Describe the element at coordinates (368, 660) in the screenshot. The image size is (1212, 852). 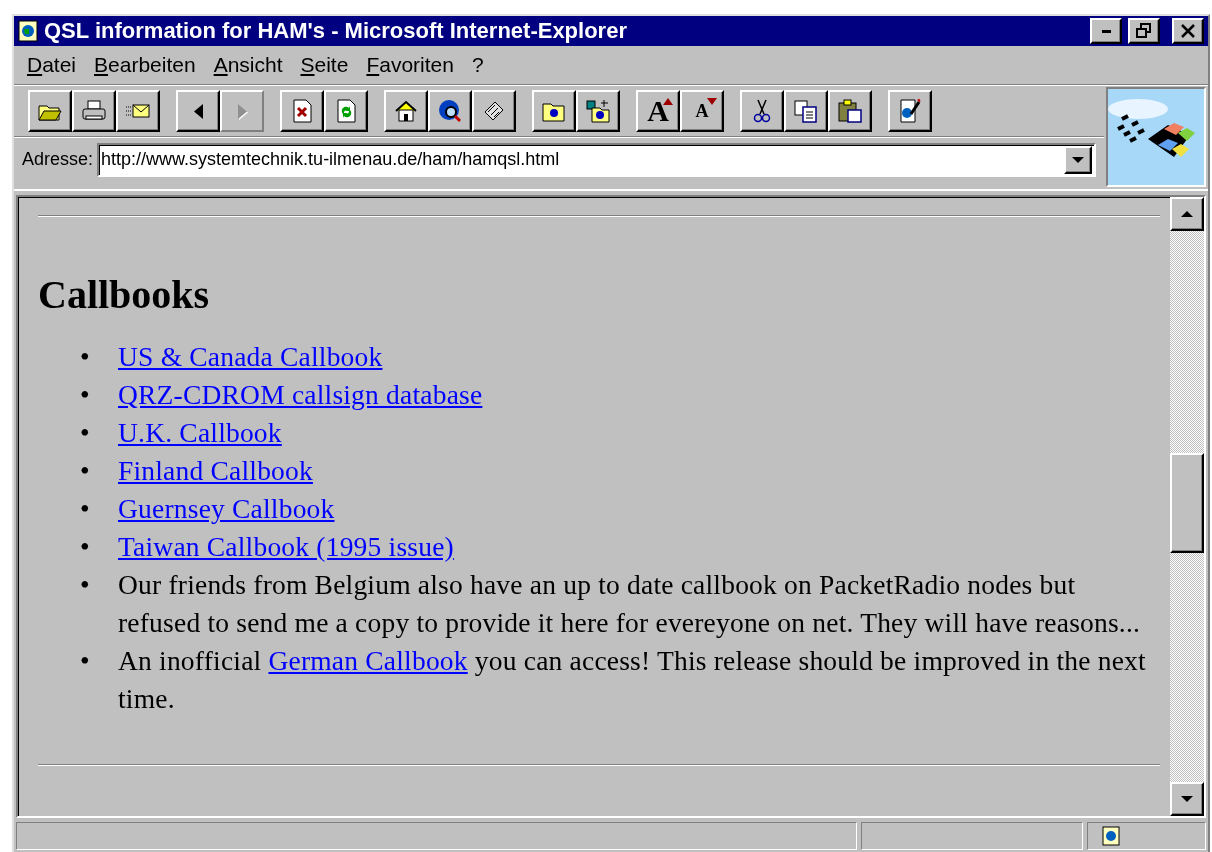
I see `link: German Callbook` at that location.